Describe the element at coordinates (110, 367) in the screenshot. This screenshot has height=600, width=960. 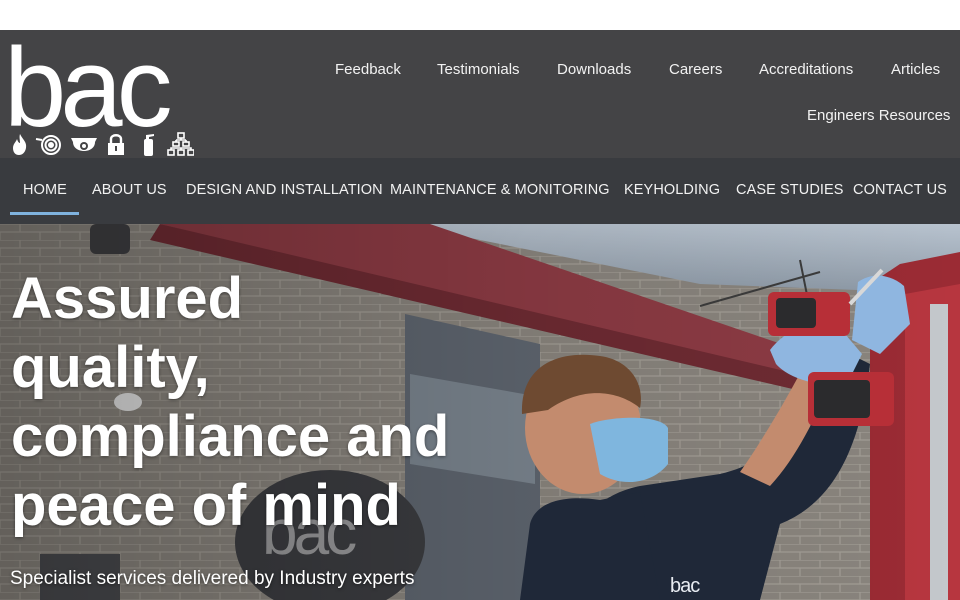
I see `hero-headline-line-2: quality,` at that location.